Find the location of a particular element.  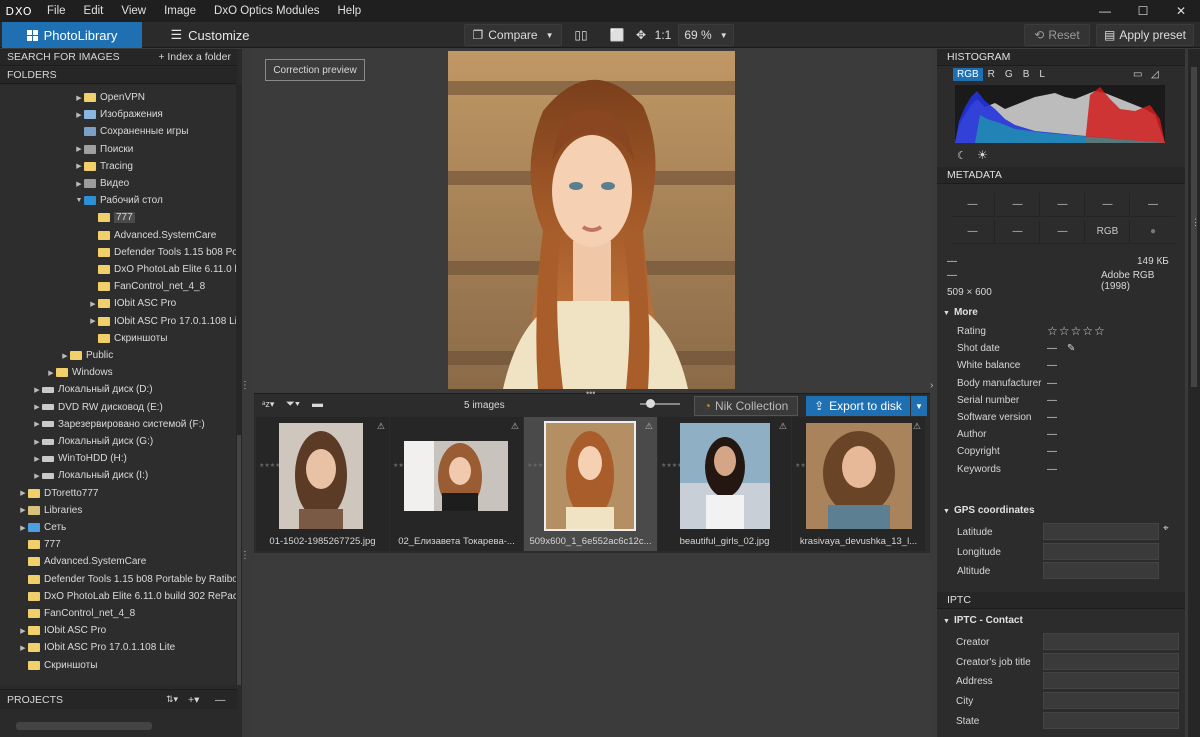

menu-view: View is located at coordinates (133, 11).